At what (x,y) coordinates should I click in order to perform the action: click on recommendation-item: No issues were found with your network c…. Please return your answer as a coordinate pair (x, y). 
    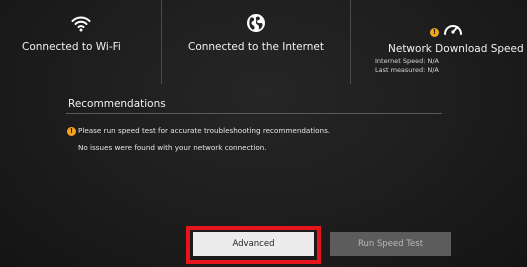
    Looking at the image, I should click on (254, 148).